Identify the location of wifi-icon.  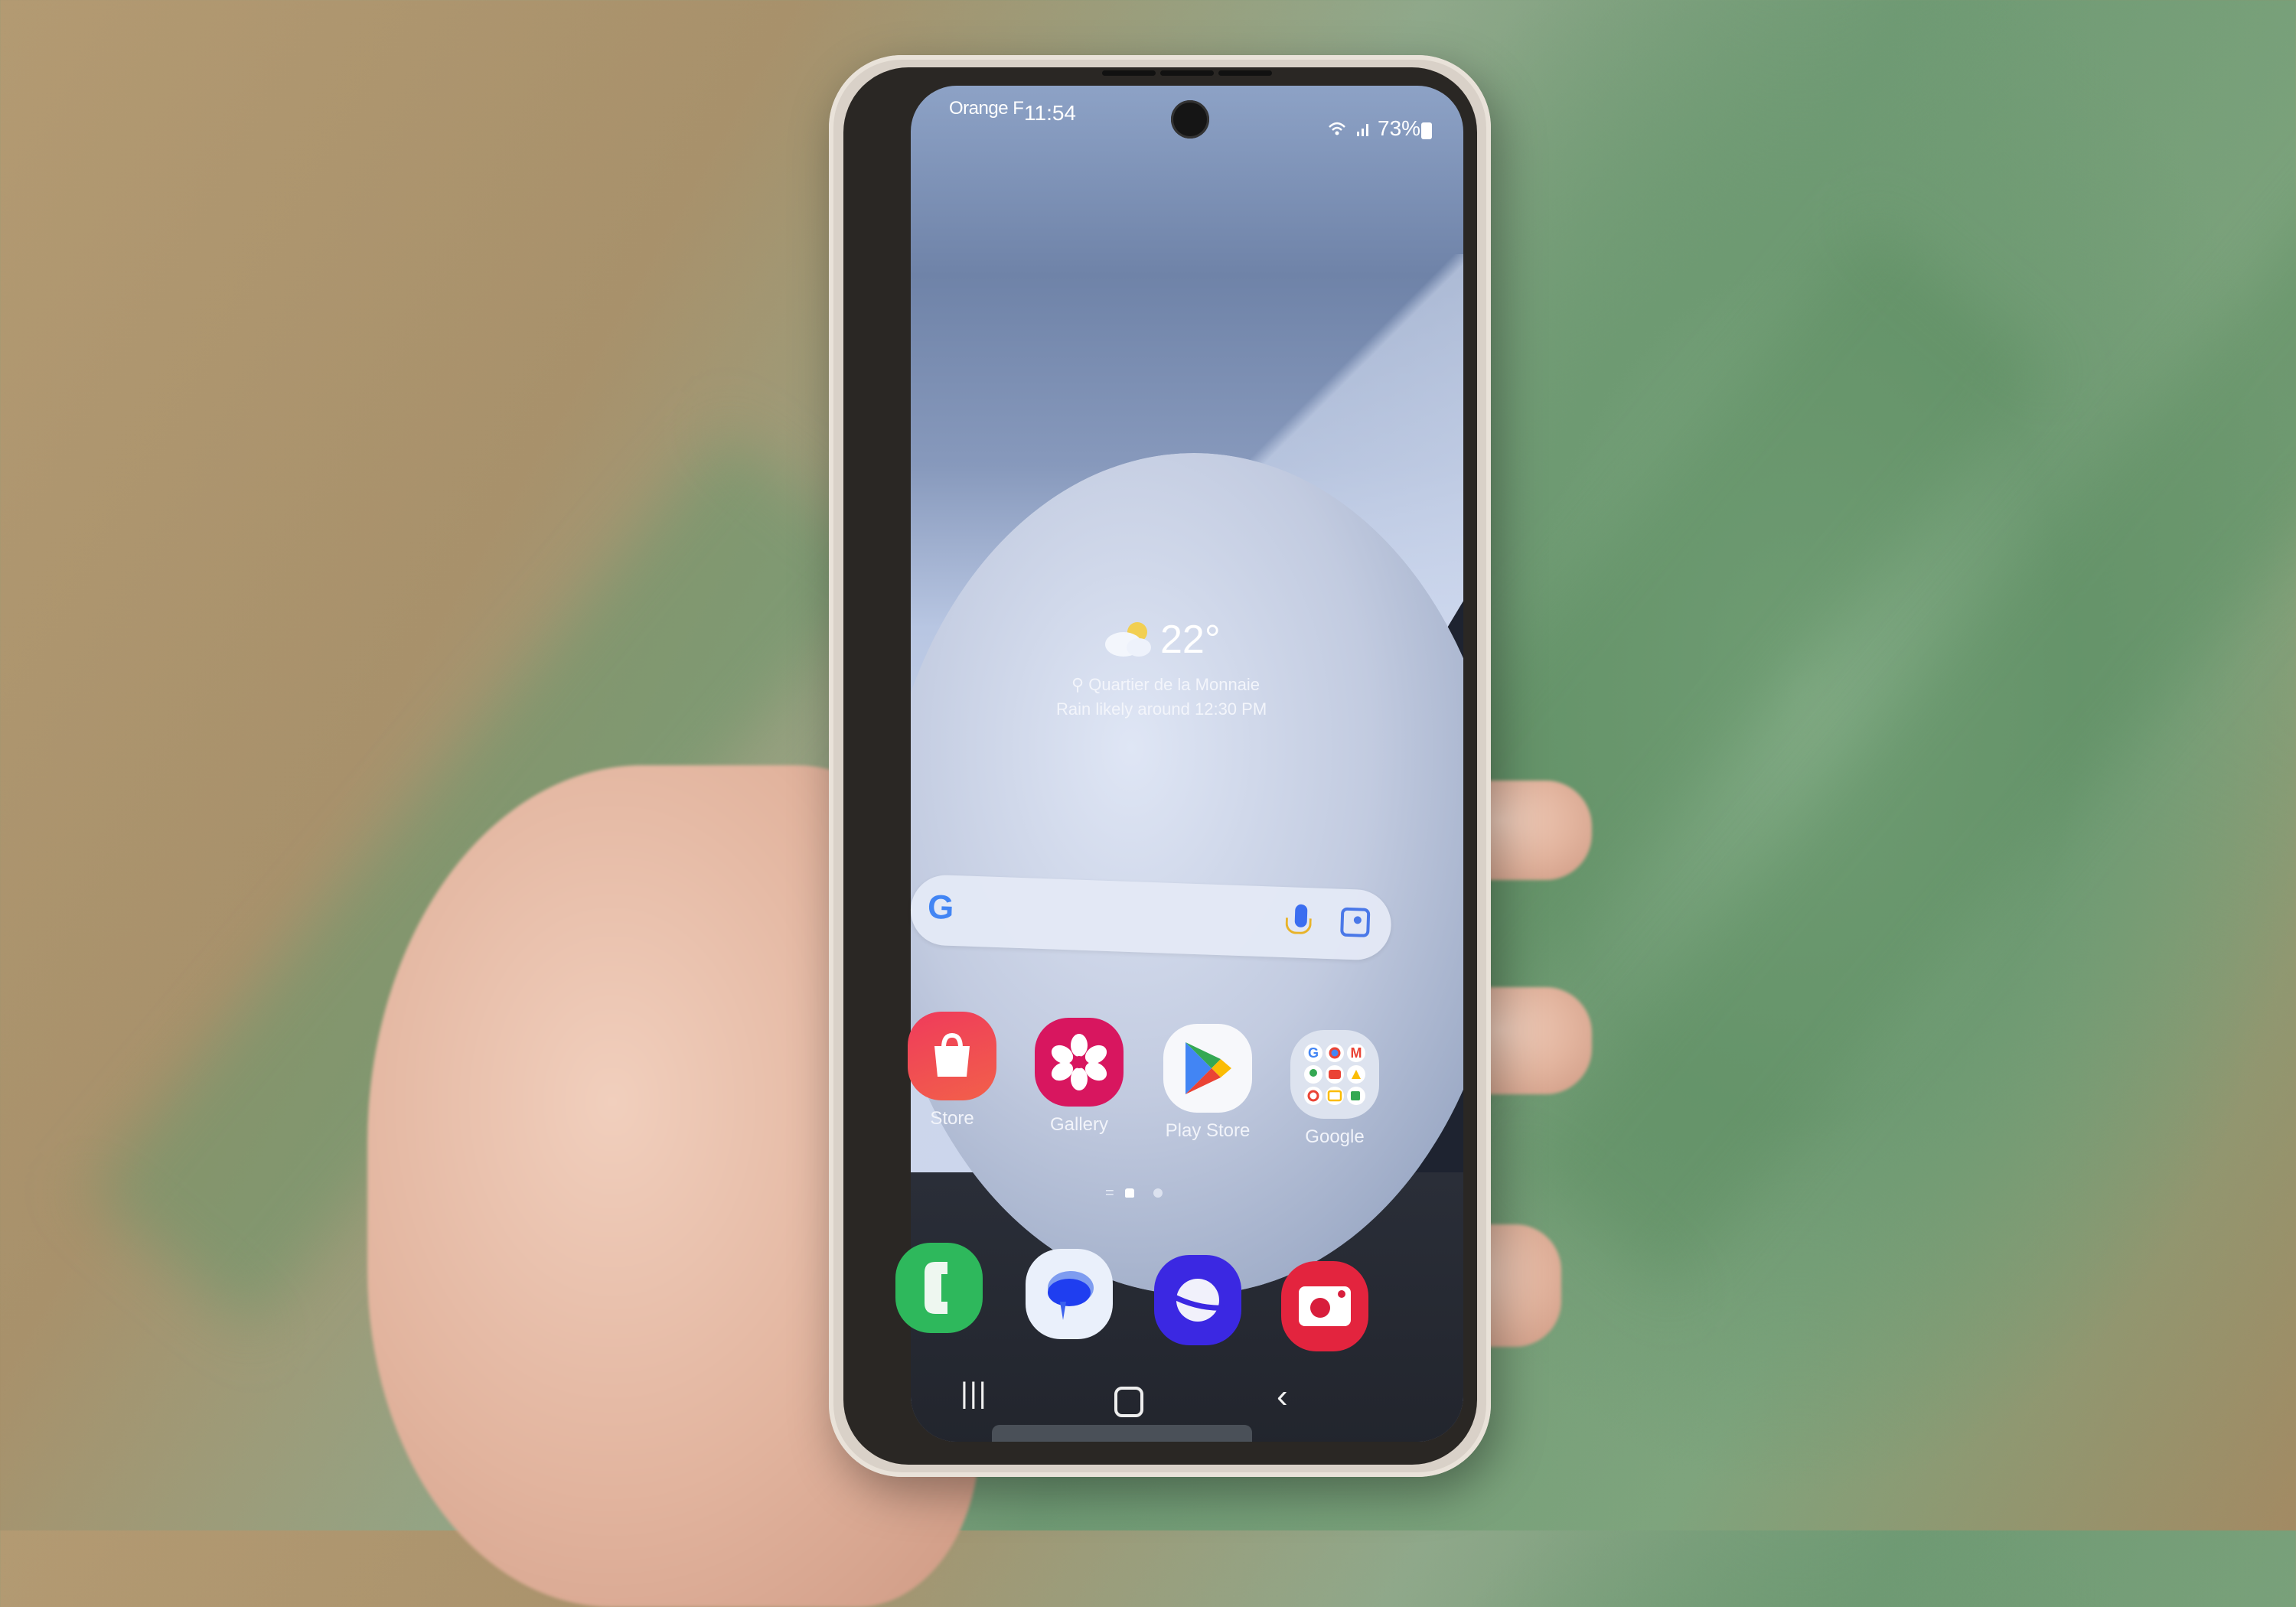
(1351, 131).